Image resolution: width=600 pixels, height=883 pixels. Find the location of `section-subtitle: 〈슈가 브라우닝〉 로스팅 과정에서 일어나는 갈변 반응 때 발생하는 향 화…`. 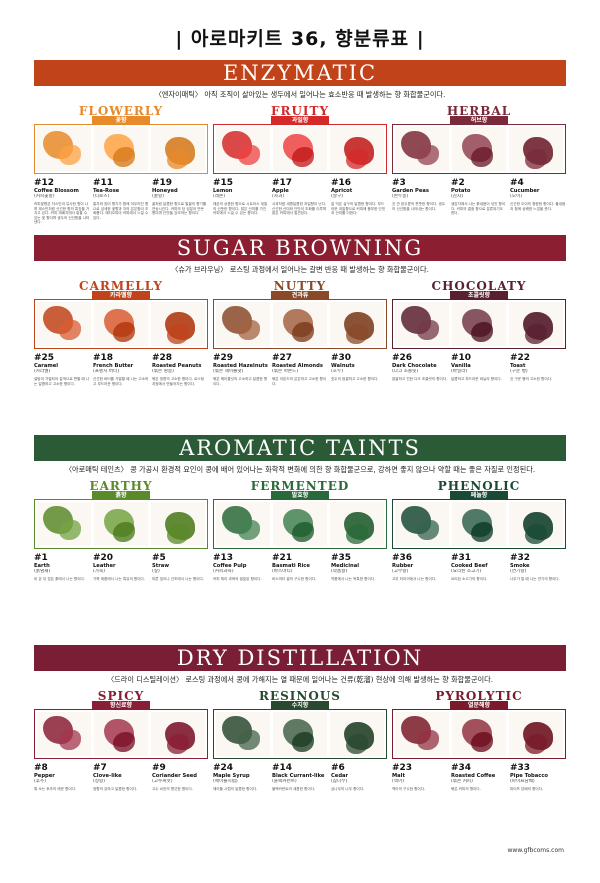

section-subtitle: 〈슈가 브라우닝〉 로스팅 과정에서 일어나는 갈변 반응 때 발생하는 향 화… is located at coordinates (300, 269).